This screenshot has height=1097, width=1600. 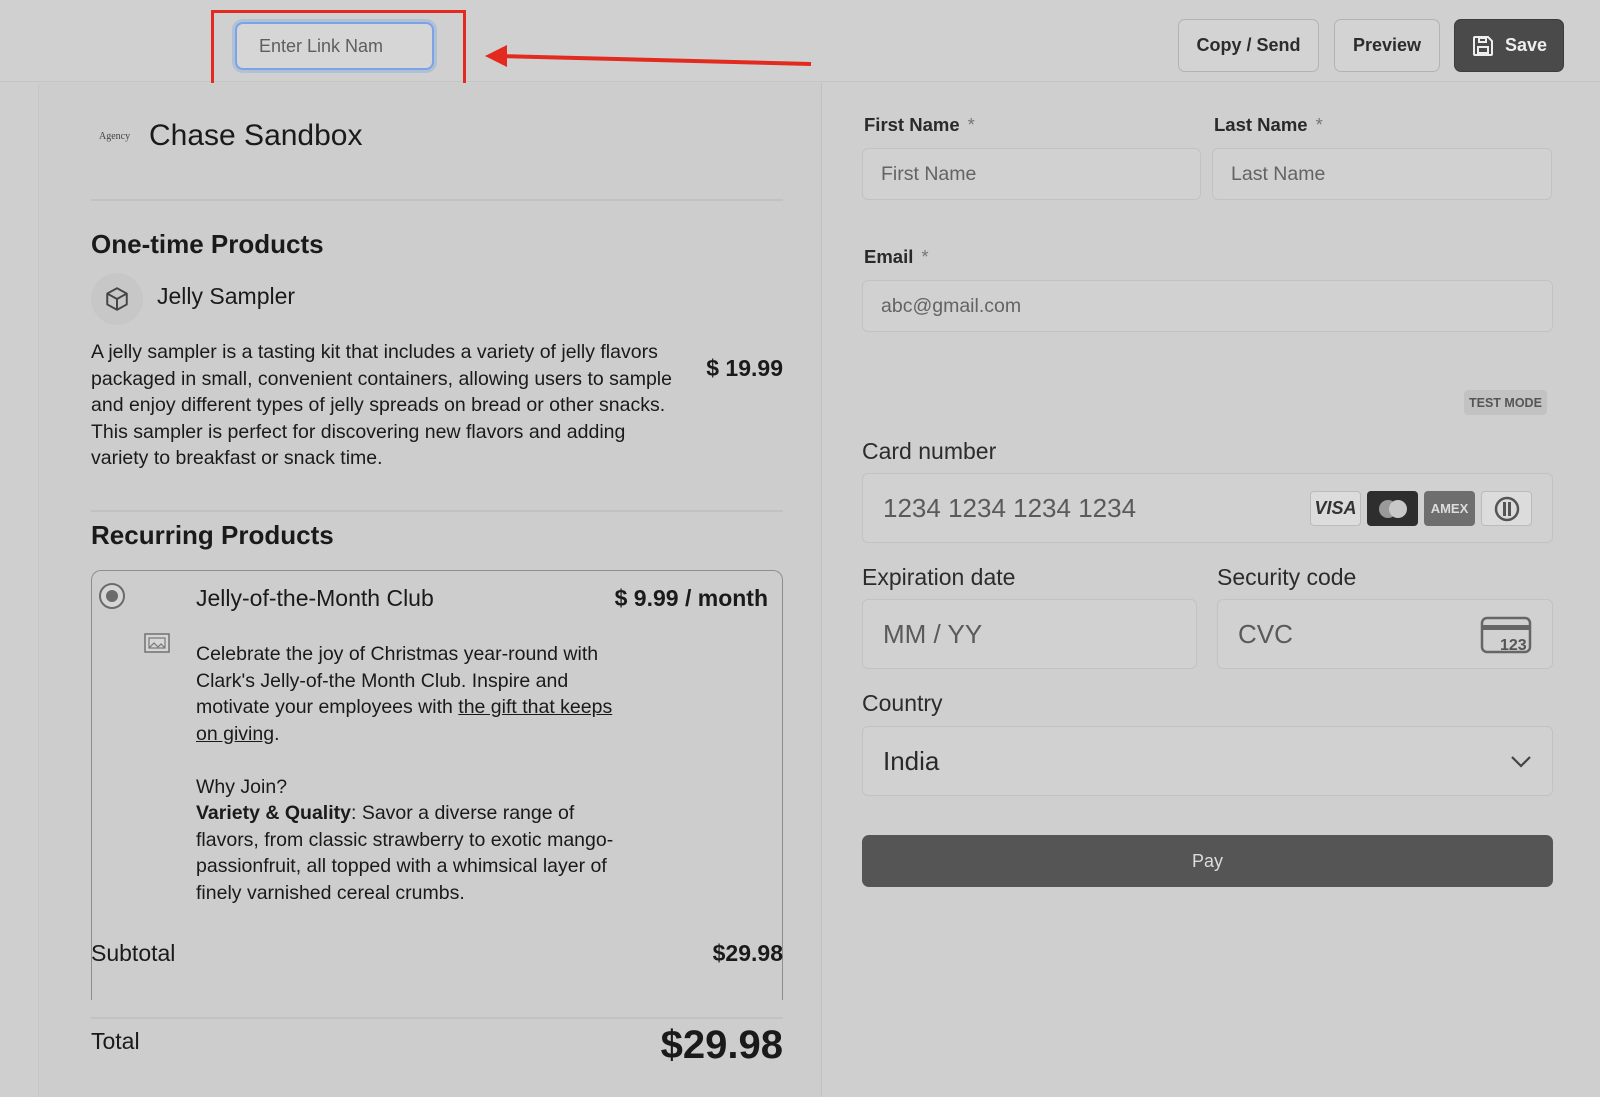 I want to click on link-name-input, so click(x=334, y=46).